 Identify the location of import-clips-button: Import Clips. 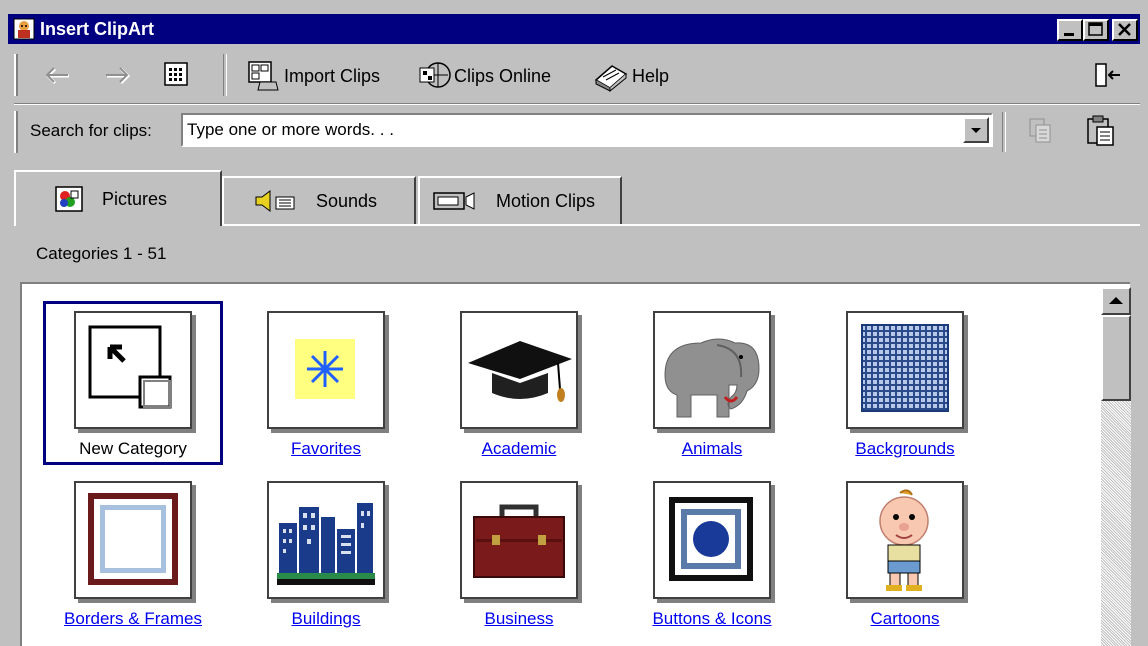
(313, 76).